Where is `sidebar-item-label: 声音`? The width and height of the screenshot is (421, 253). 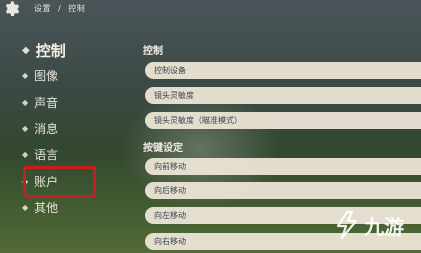
sidebar-item-label: 声音 is located at coordinates (46, 103).